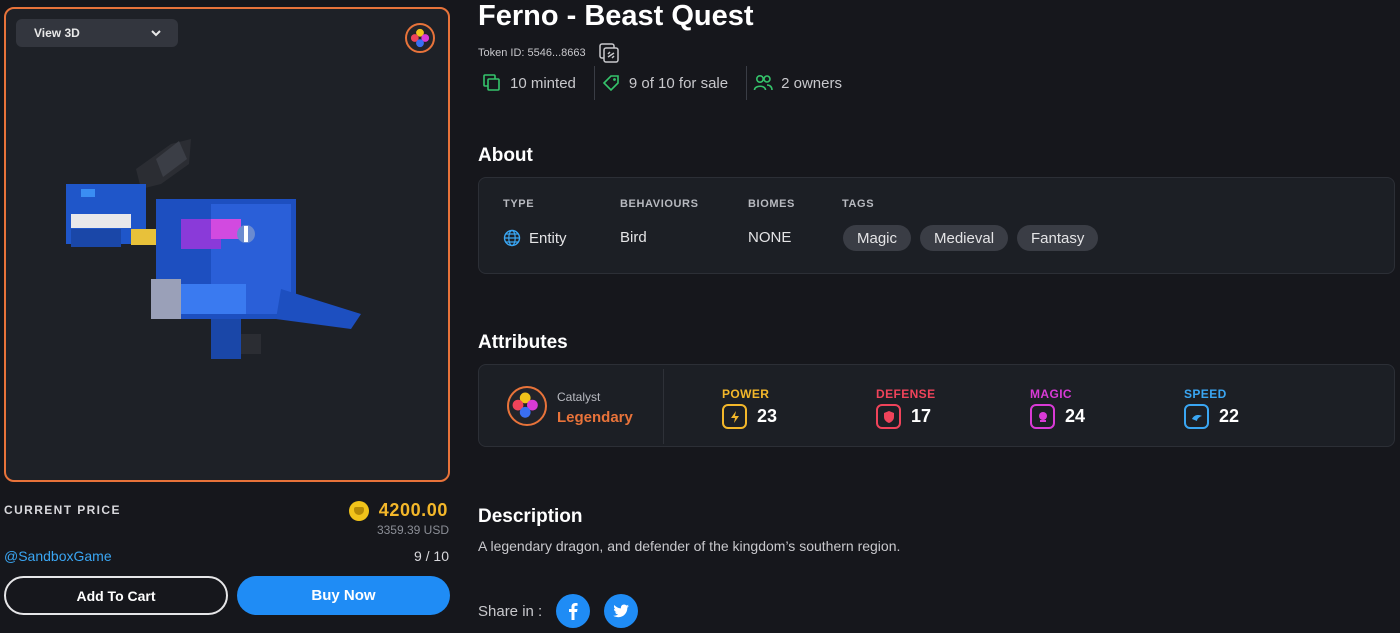  What do you see at coordinates (505, 155) in the screenshot?
I see `about-heading: About` at bounding box center [505, 155].